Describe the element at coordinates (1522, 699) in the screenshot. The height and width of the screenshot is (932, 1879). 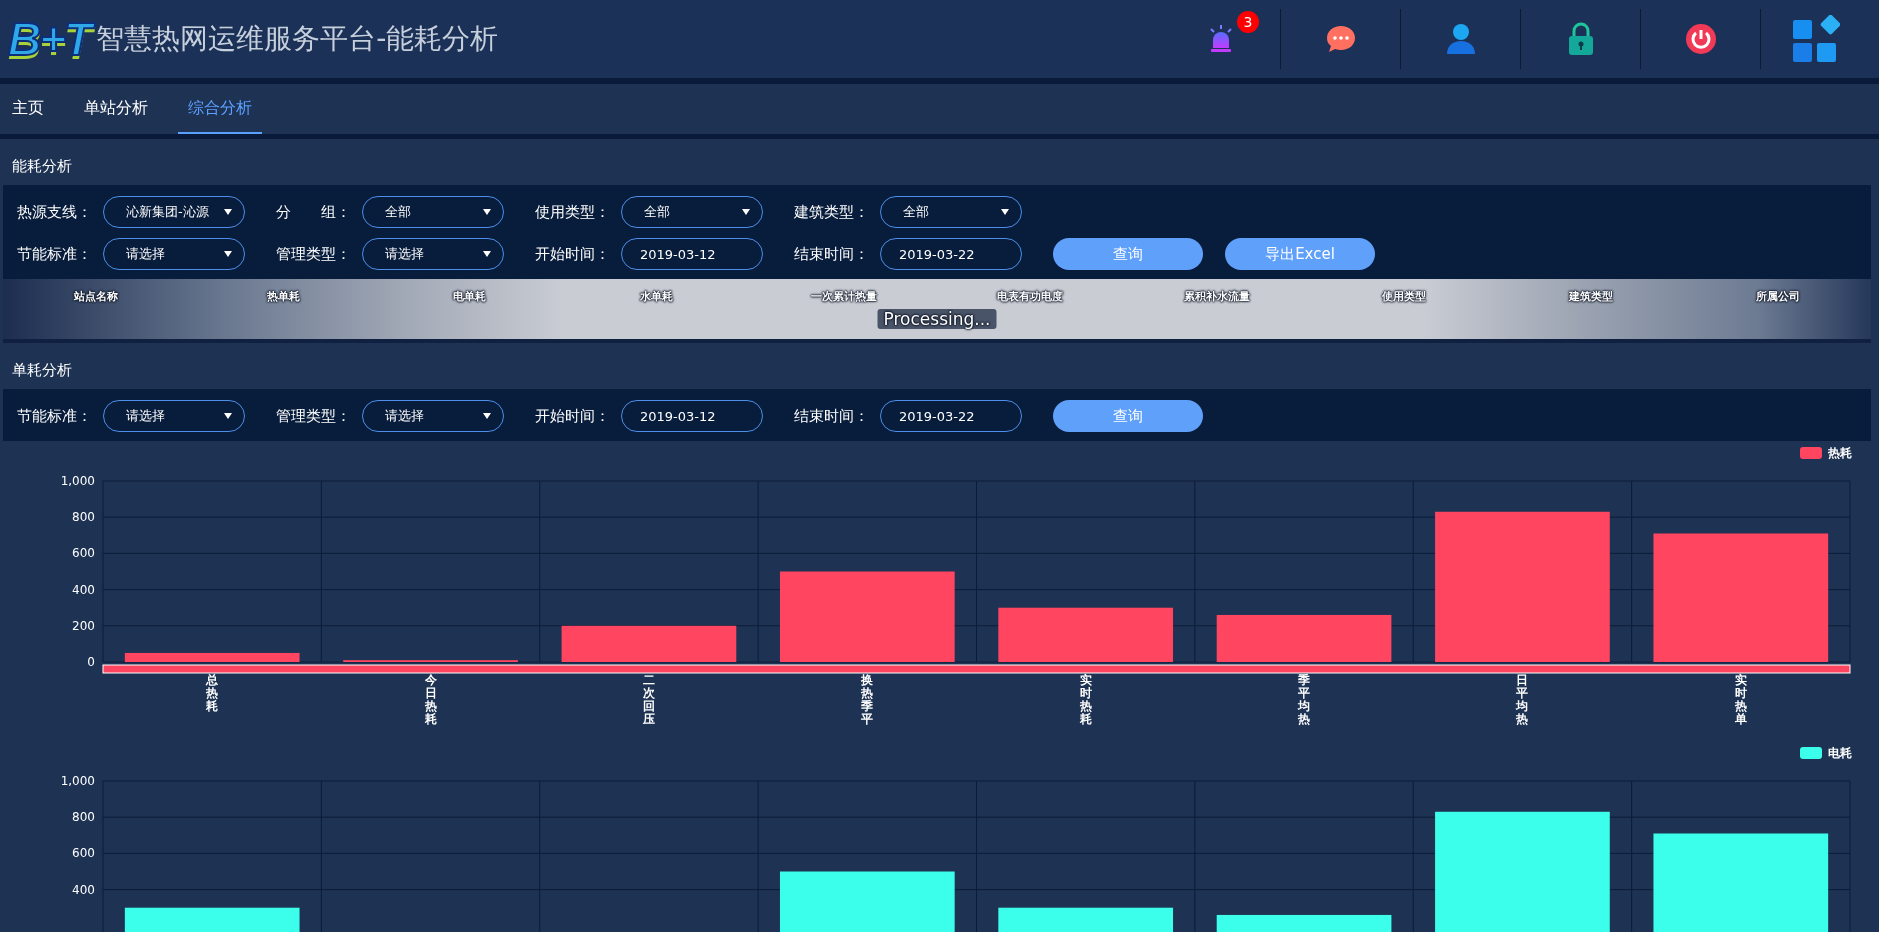
I see `axis-category-label: 日平均热` at that location.